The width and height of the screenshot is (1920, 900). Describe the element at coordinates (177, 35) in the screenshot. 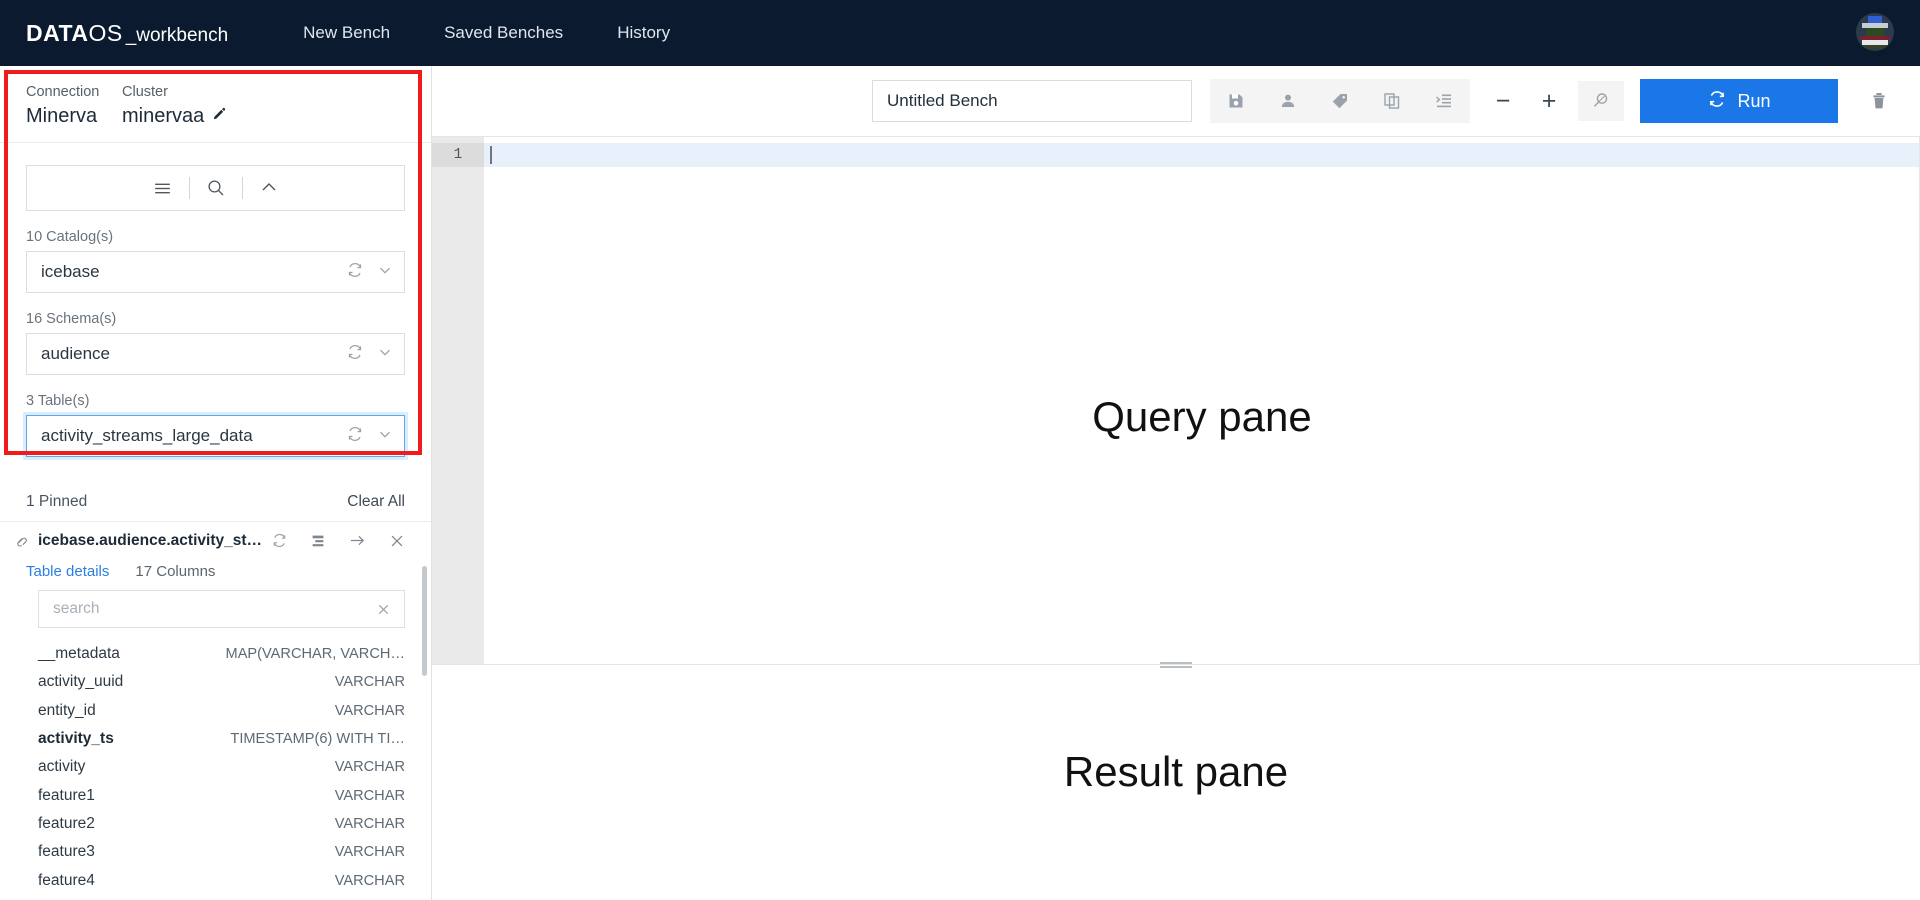

I see `logo-workbench-text: _workbench` at that location.